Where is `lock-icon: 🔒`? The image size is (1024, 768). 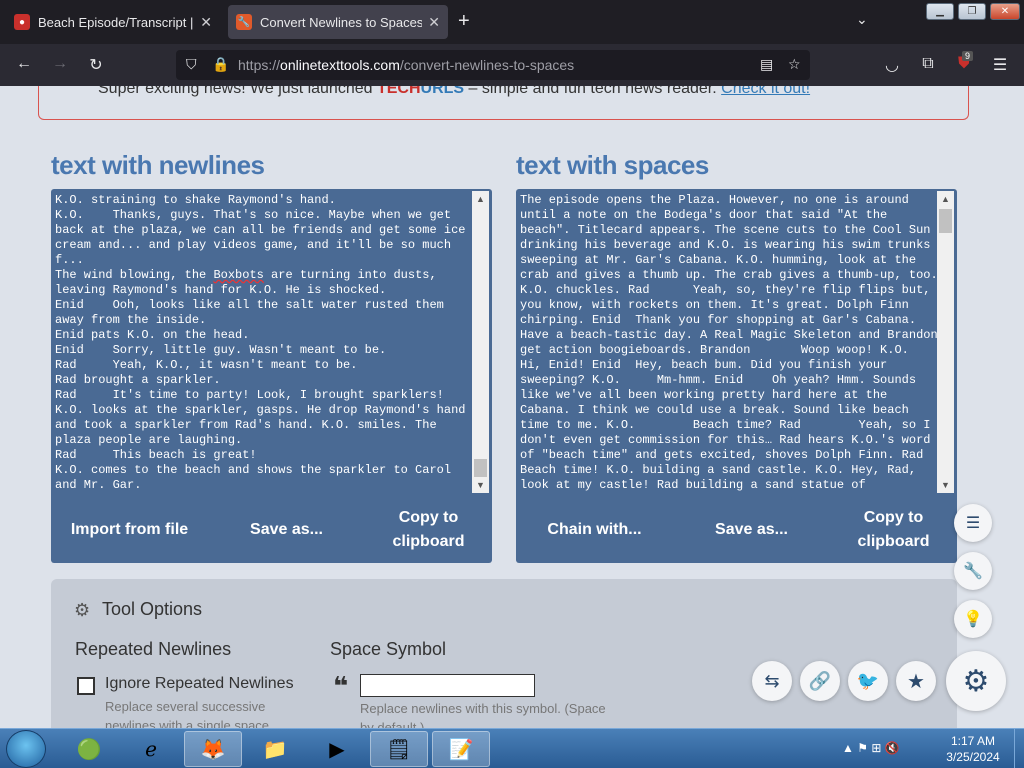
lock-icon: 🔒 is located at coordinates (220, 64).